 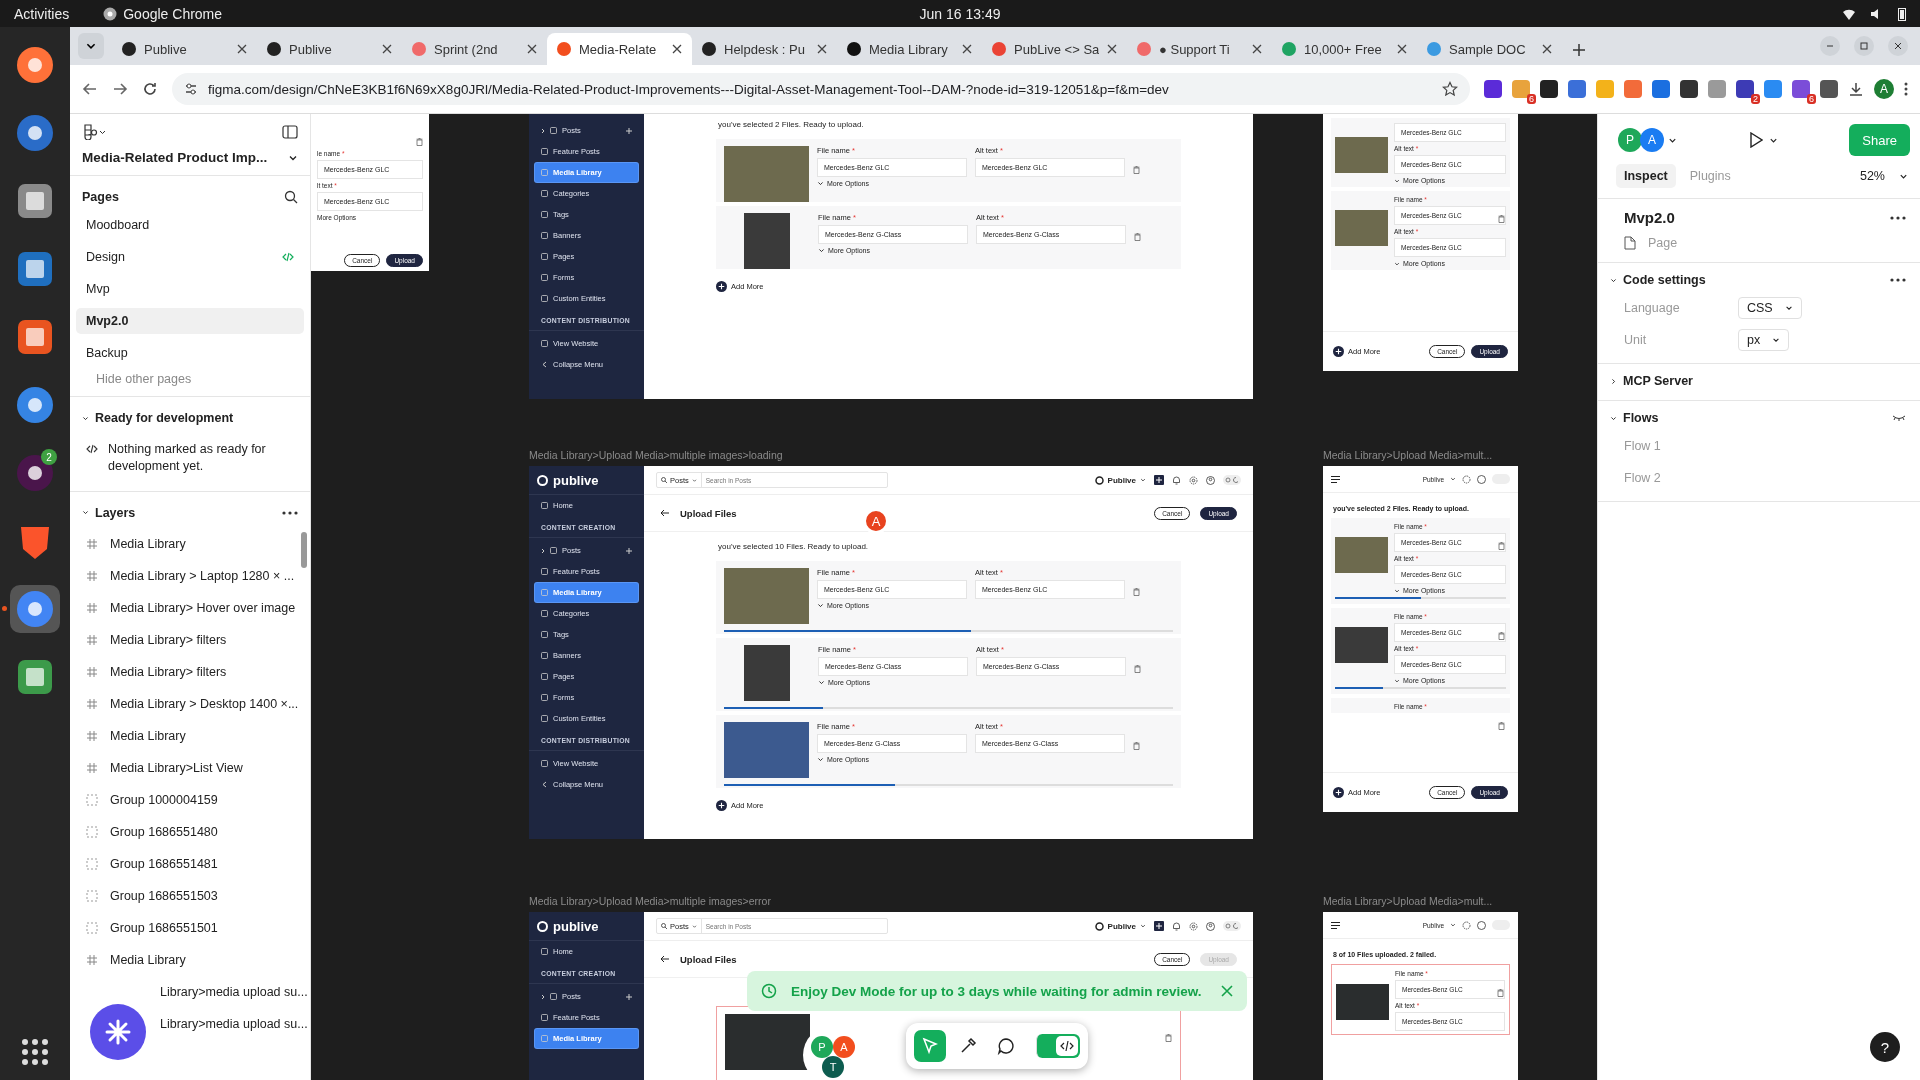 I want to click on theme-toggle-icon, so click(x=1232, y=926).